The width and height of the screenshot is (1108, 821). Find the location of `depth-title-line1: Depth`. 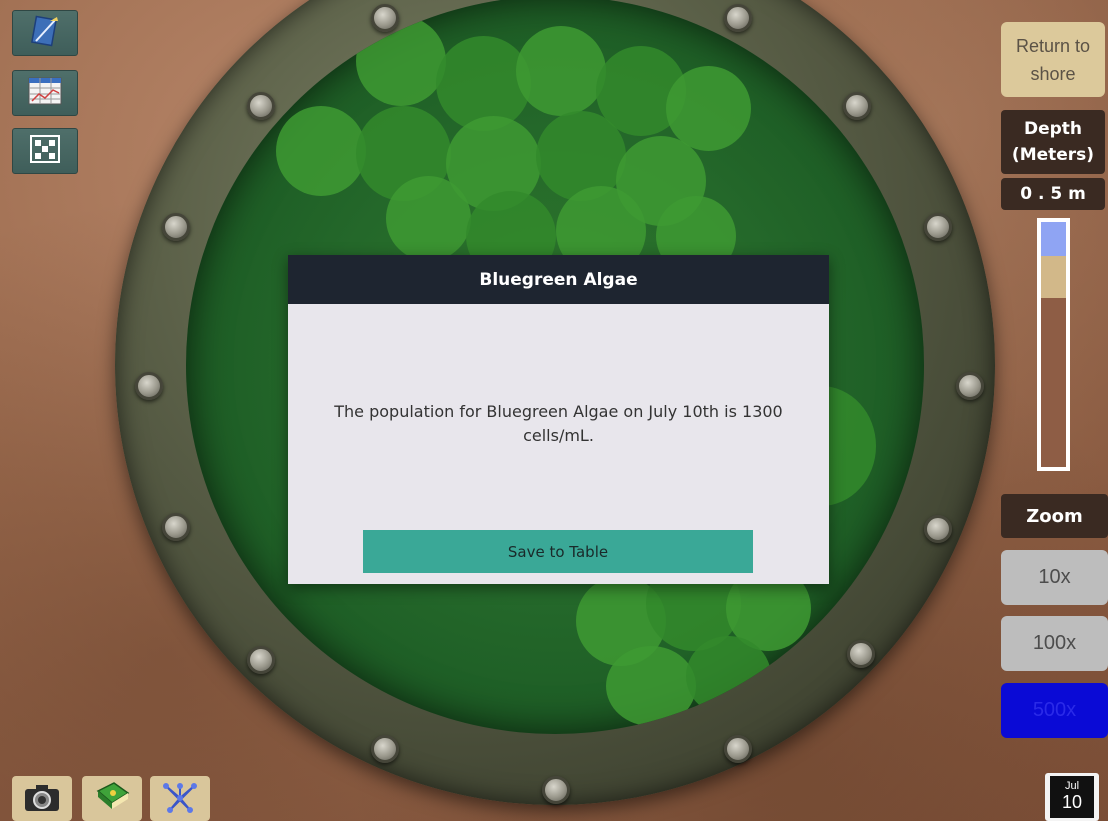

depth-title-line1: Depth is located at coordinates (1053, 129).